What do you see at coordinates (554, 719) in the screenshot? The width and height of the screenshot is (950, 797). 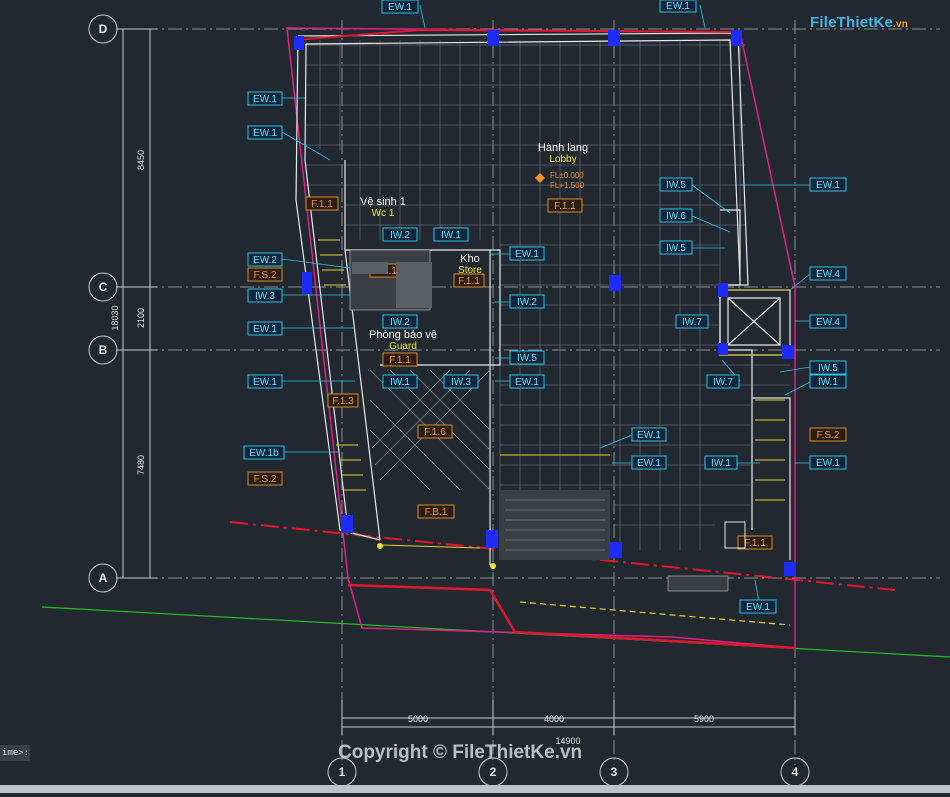 I see `dim-4000: 4000` at bounding box center [554, 719].